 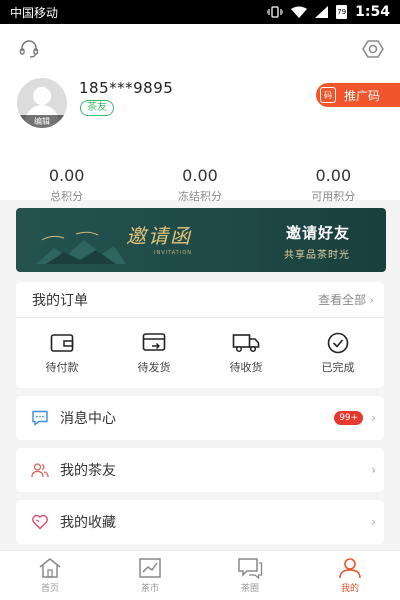 I want to click on menu-favorites-label: 我的收藏, so click(x=88, y=523).